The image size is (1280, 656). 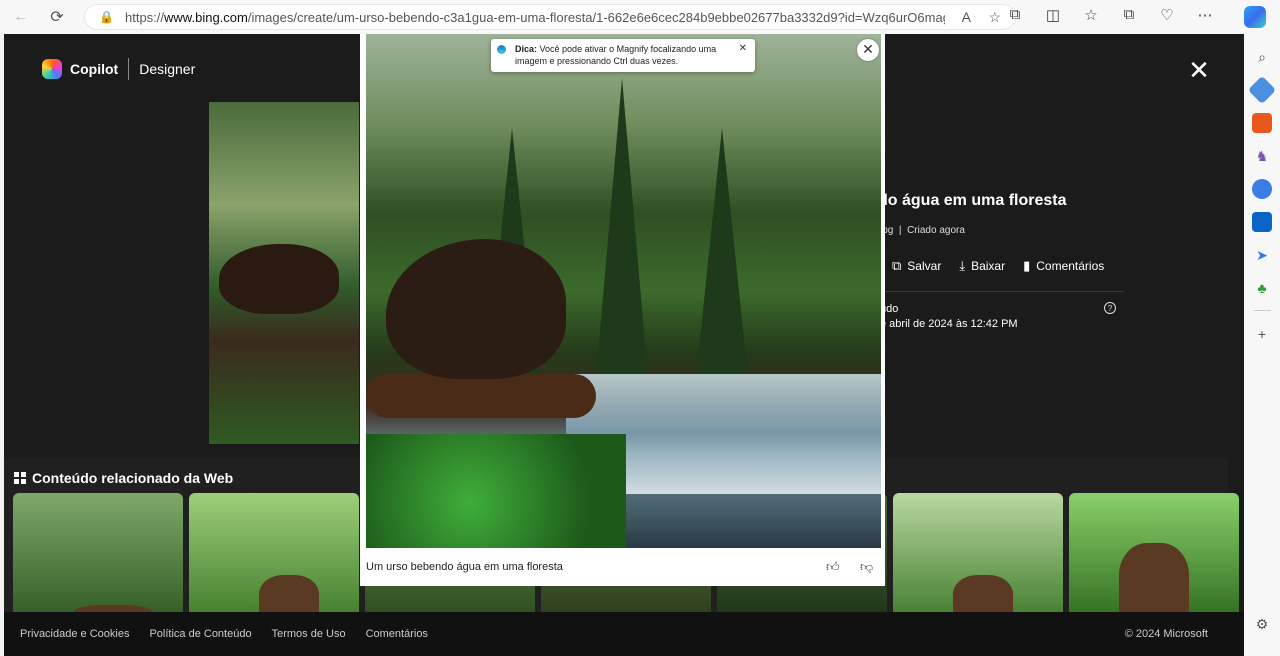 What do you see at coordinates (106, 17) in the screenshot?
I see `lock-icon: 🔒` at bounding box center [106, 17].